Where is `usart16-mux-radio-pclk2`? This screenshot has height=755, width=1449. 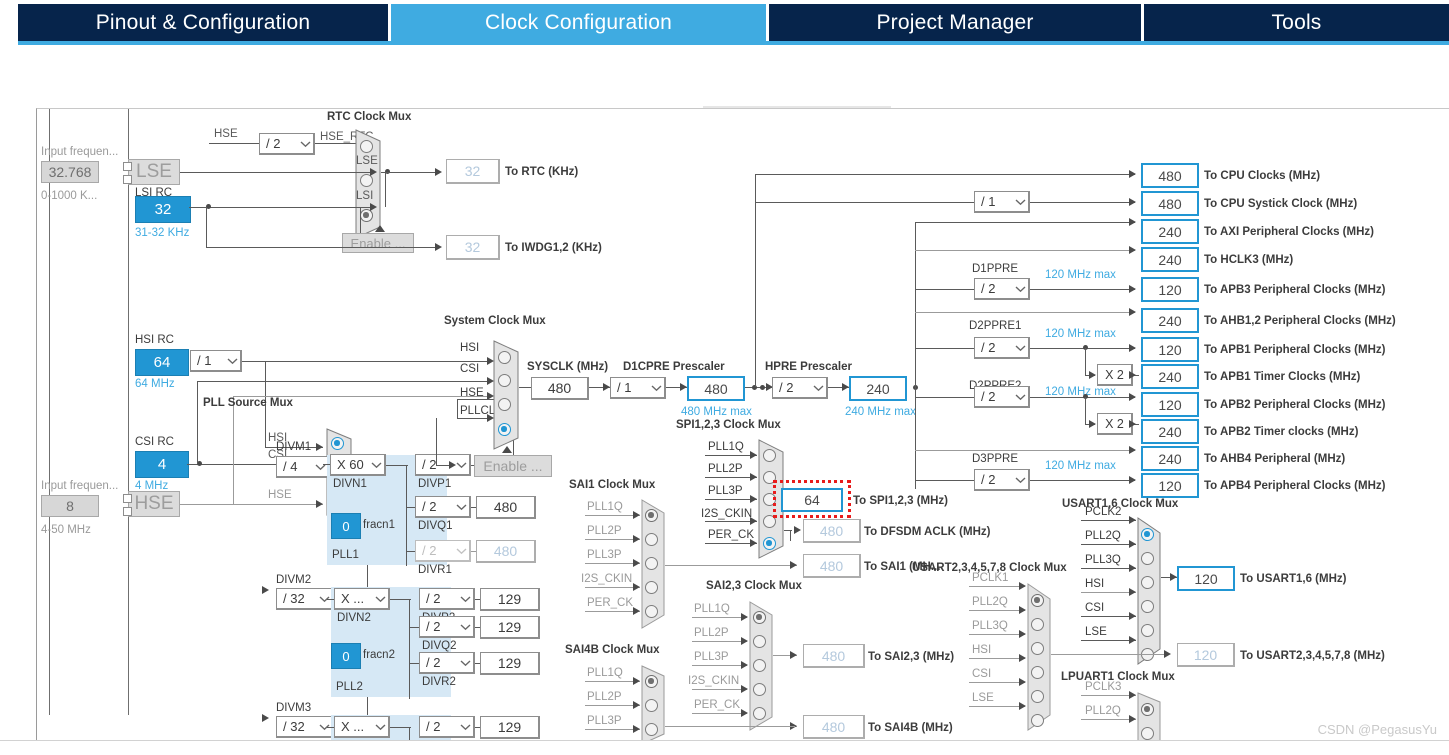 usart16-mux-radio-pclk2 is located at coordinates (1147, 534).